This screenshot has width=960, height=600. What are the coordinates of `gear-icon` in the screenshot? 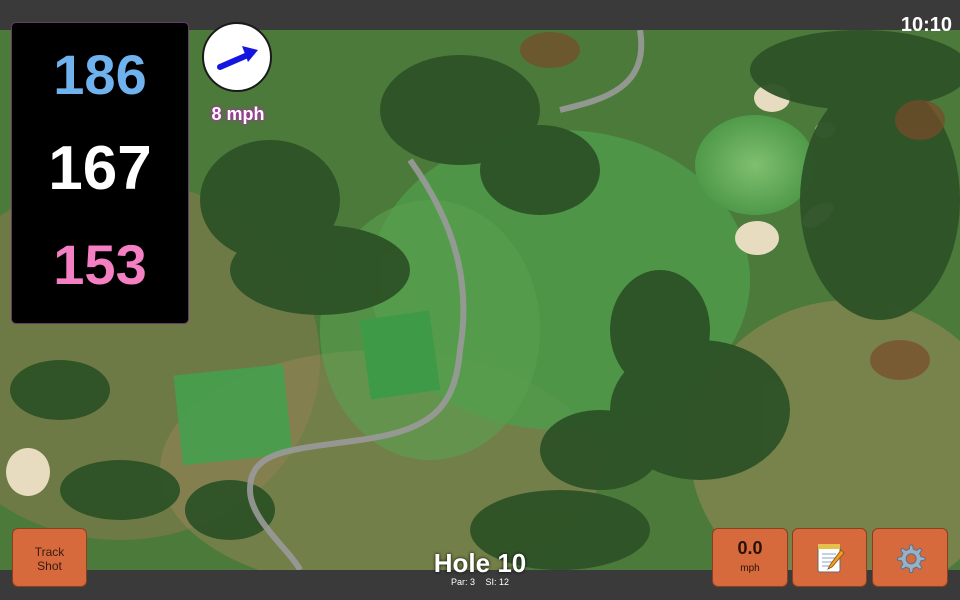 It's located at (911, 558).